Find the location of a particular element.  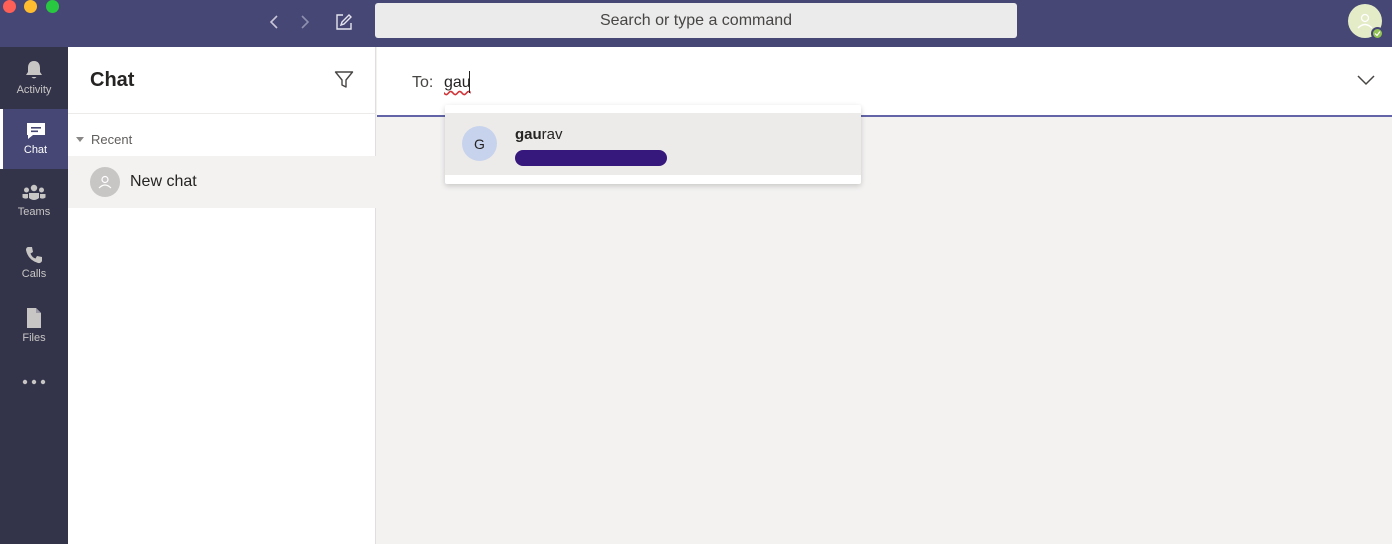

minimize-window-button is located at coordinates (30, 6).